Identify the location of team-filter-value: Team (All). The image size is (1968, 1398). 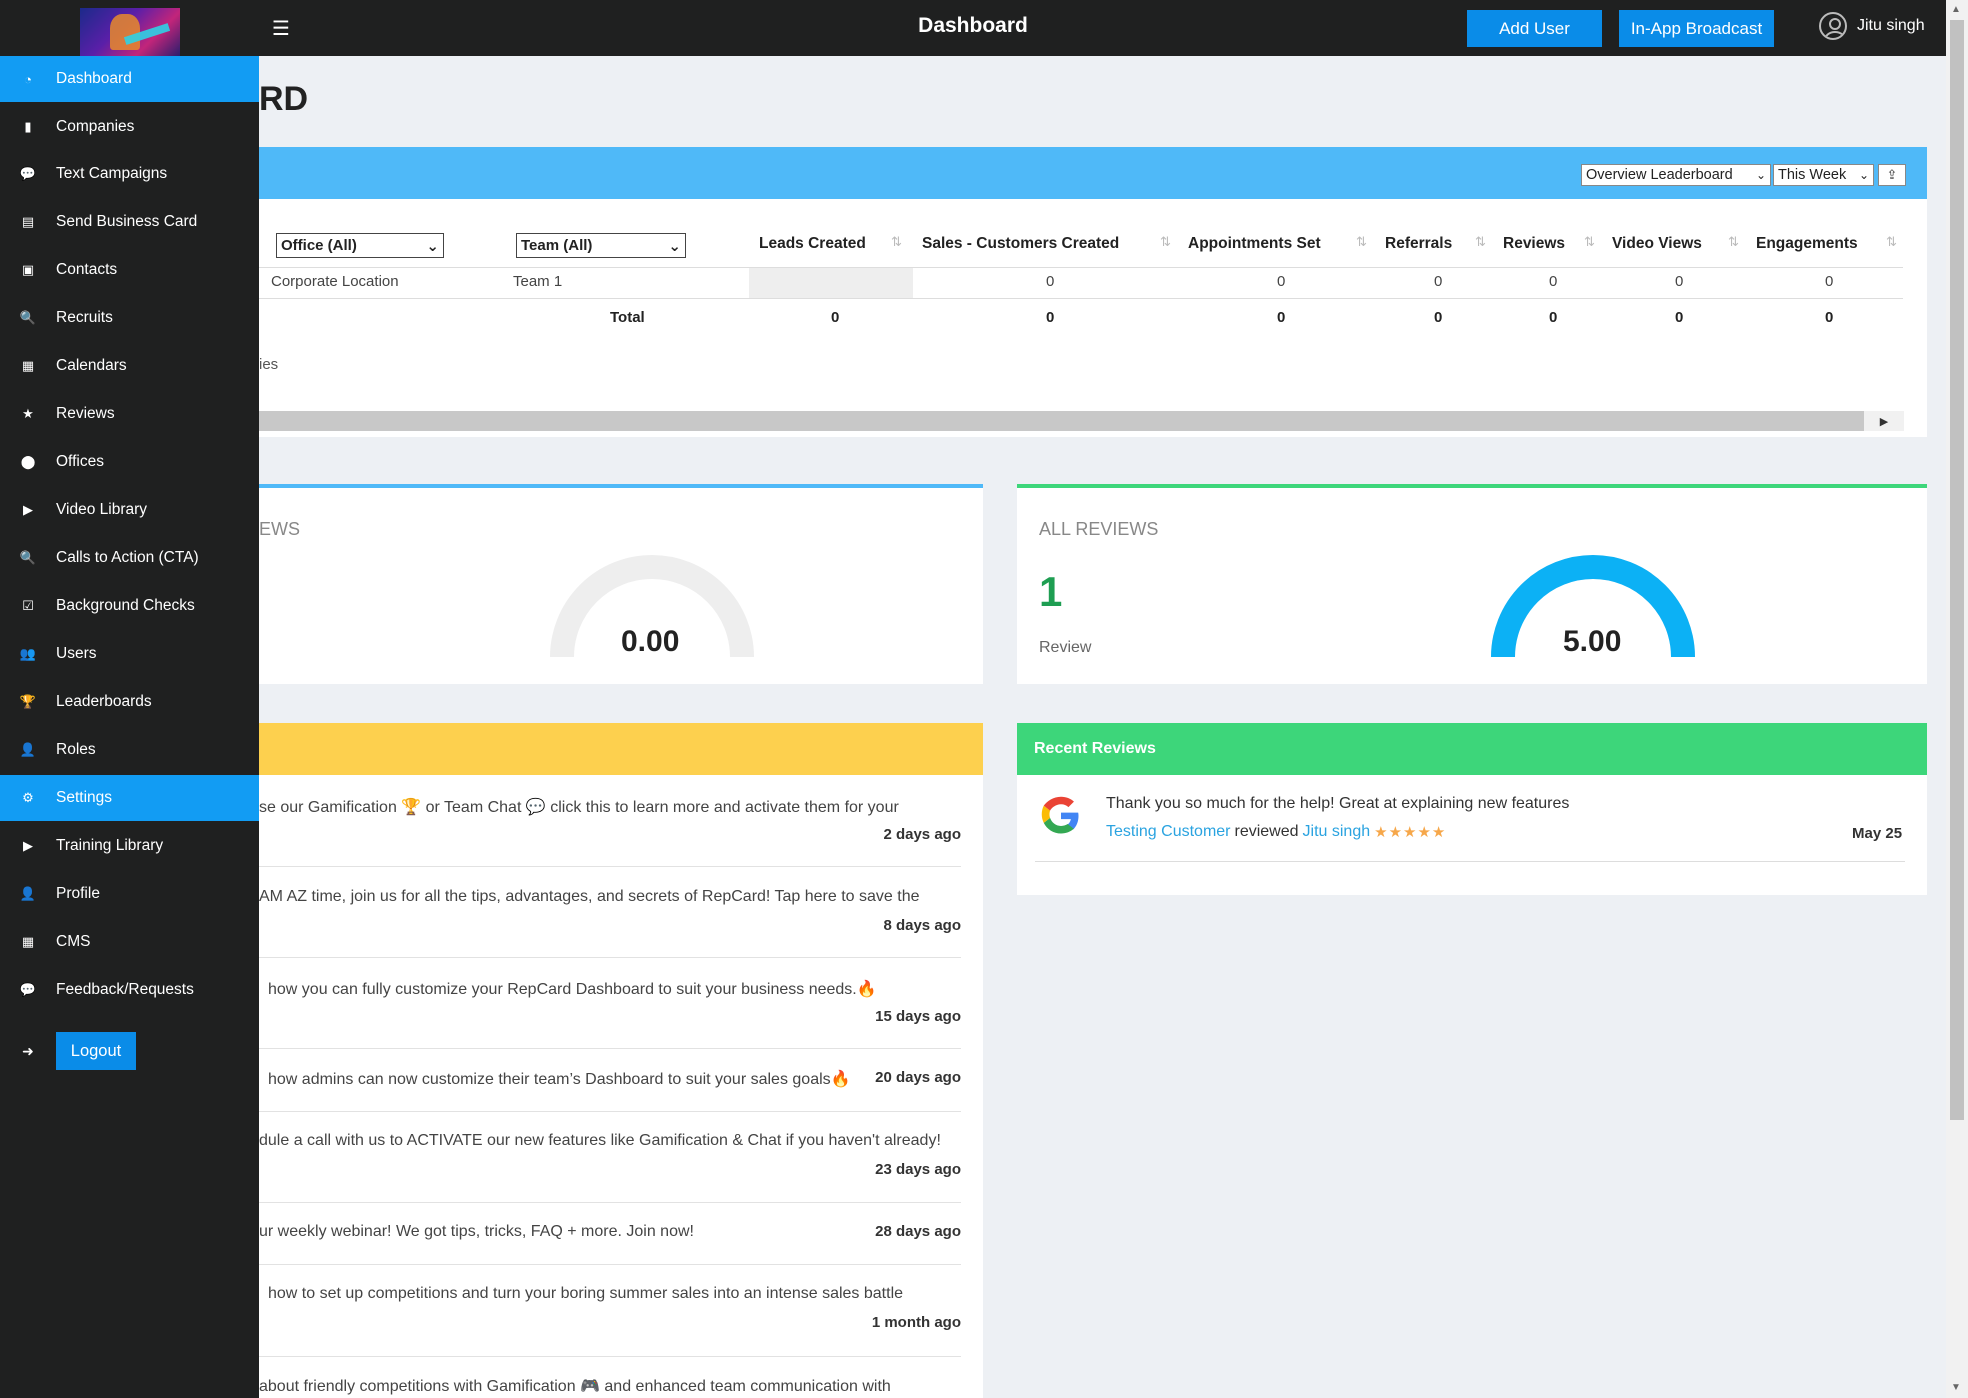
(557, 245).